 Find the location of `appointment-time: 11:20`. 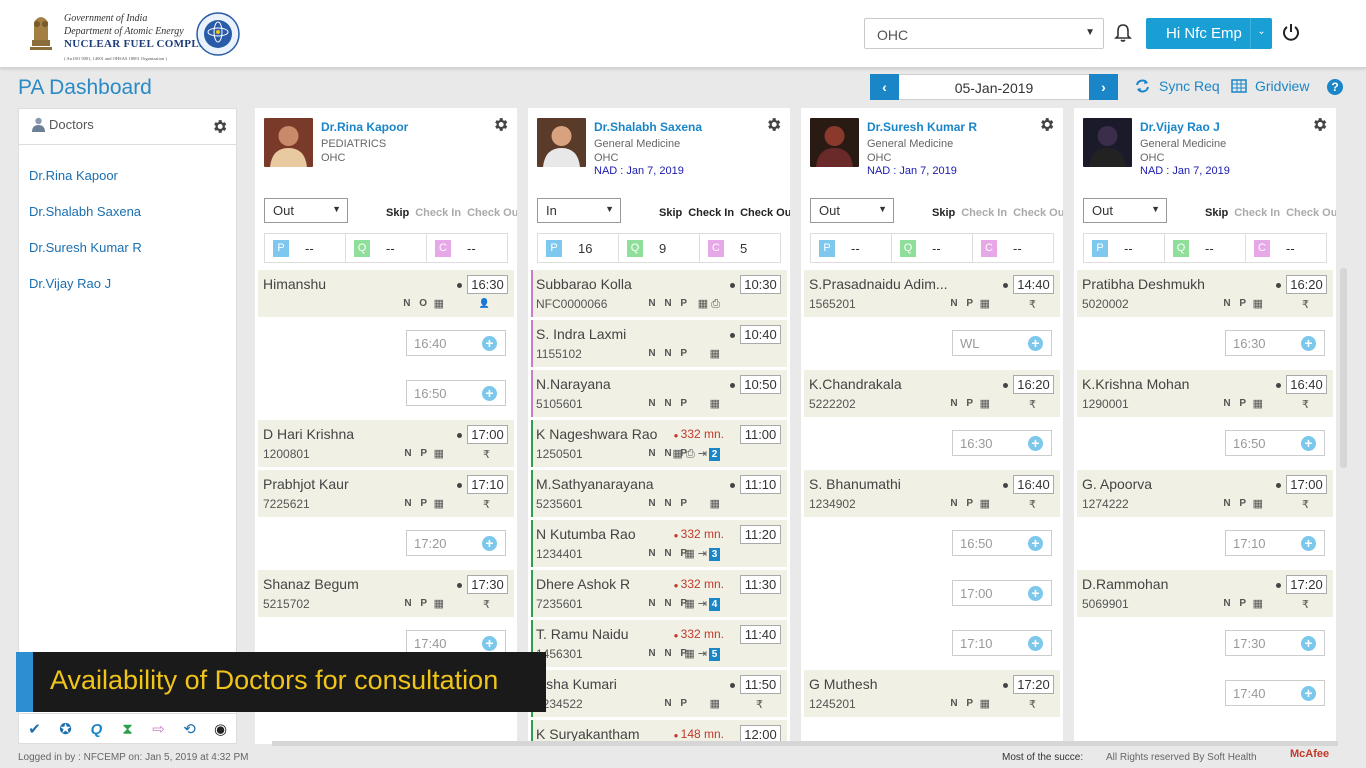

appointment-time: 11:20 is located at coordinates (760, 534).